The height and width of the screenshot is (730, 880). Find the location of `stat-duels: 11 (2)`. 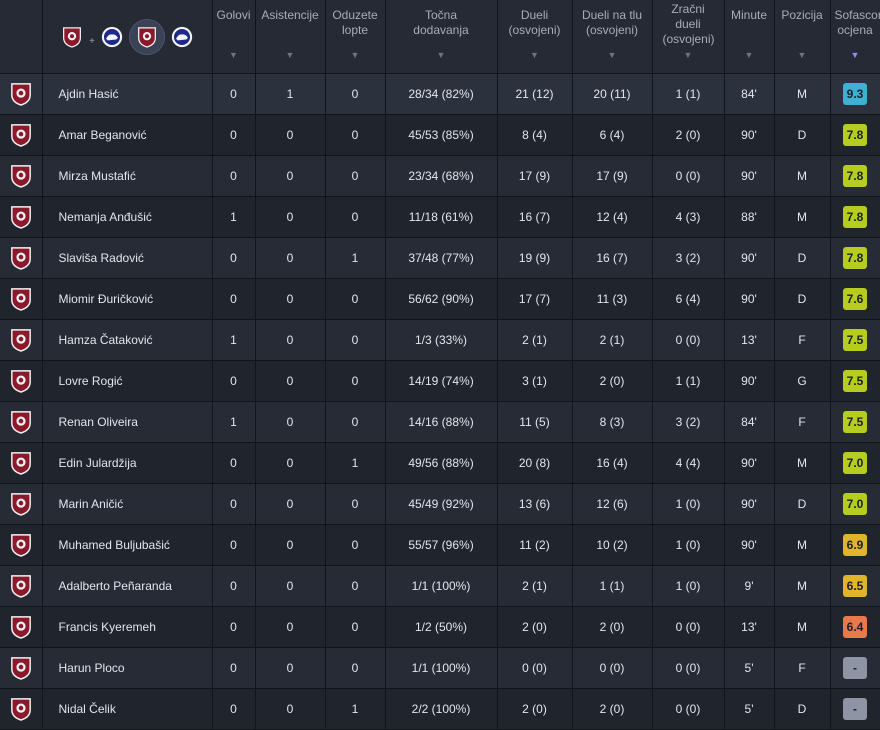

stat-duels: 11 (2) is located at coordinates (535, 545).